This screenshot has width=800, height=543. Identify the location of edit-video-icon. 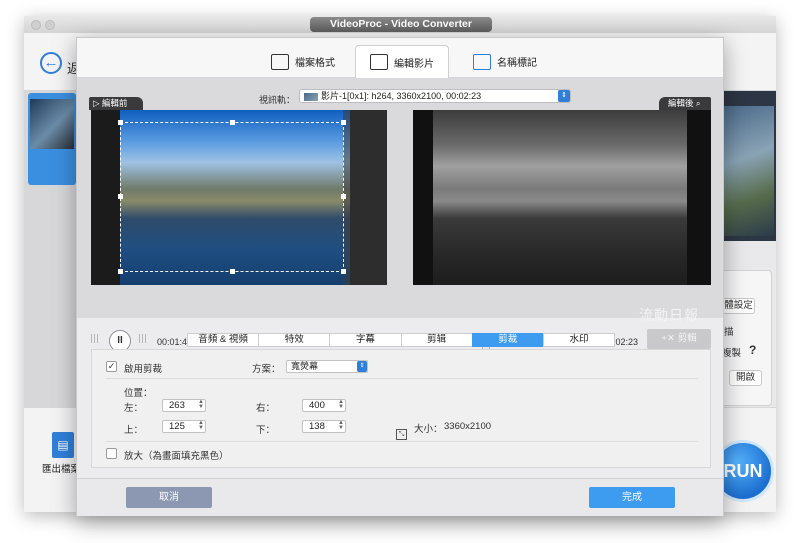
(379, 62).